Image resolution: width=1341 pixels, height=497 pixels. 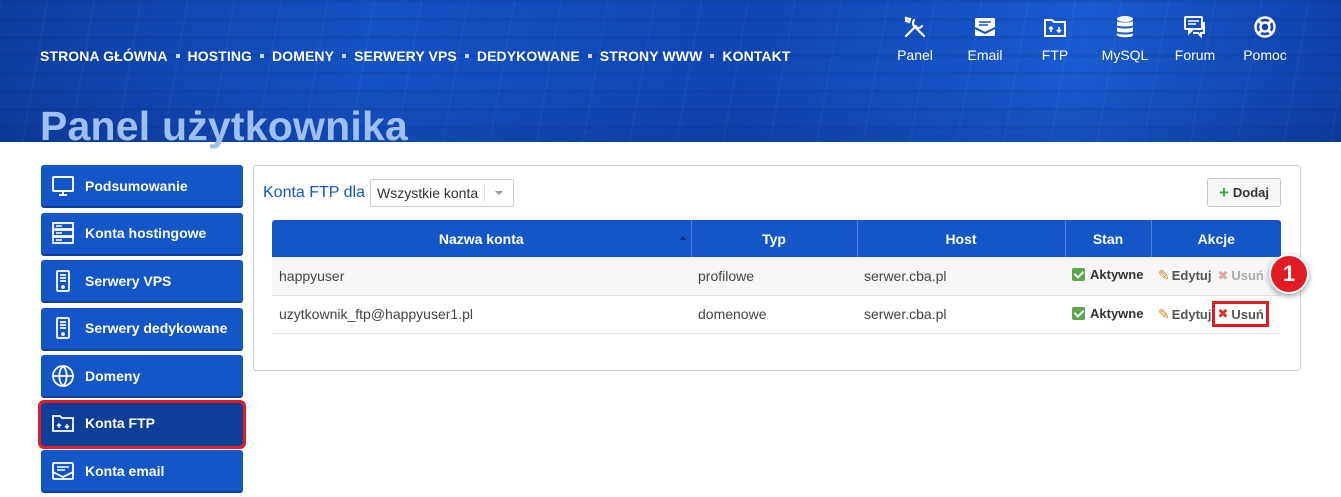 I want to click on add-button-label: Dodaj, so click(x=1251, y=192).